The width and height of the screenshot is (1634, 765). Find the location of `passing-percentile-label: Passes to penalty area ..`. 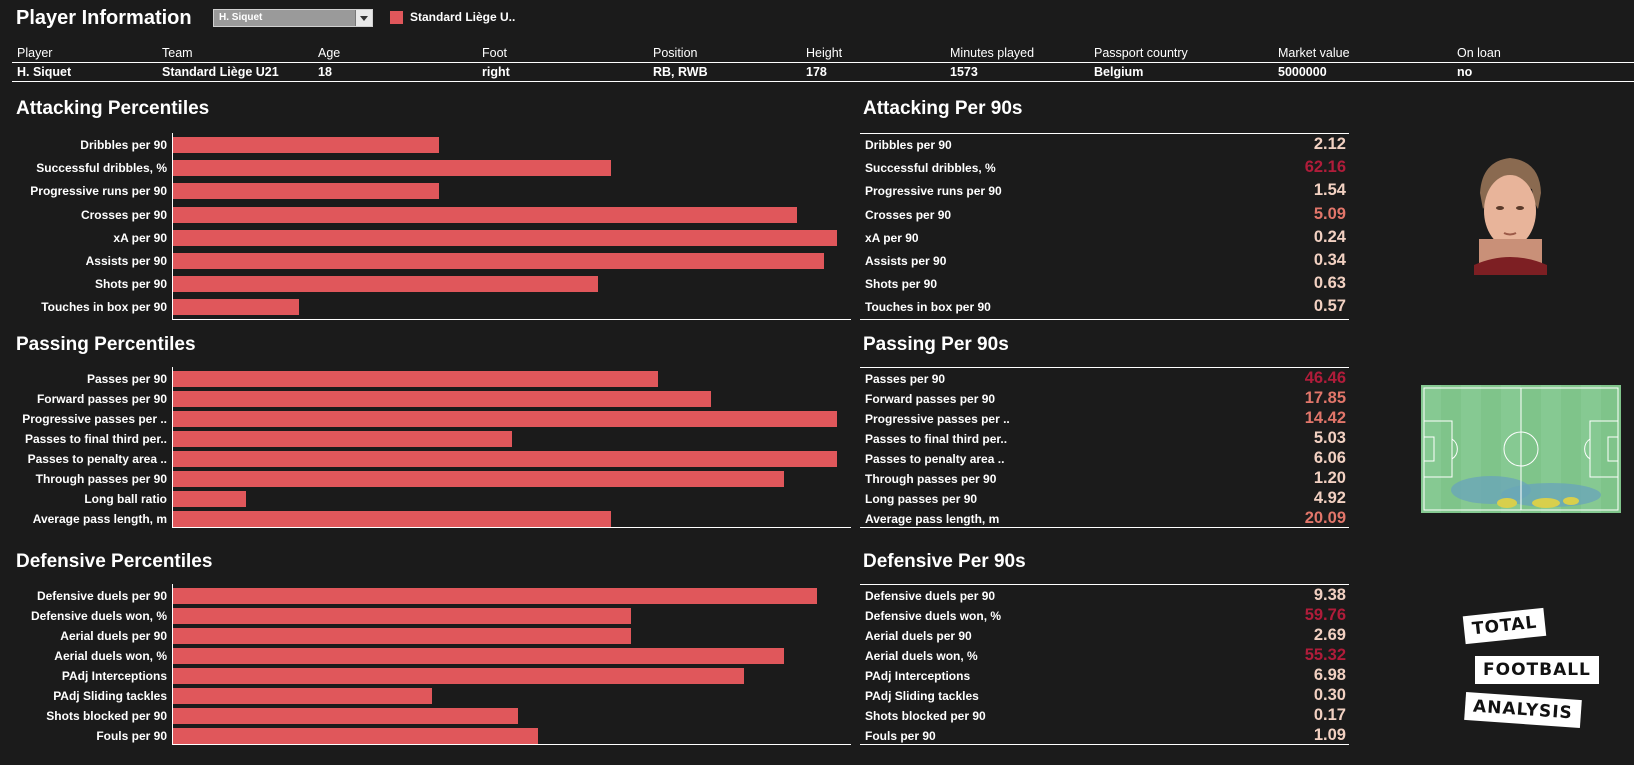

passing-percentile-label: Passes to penalty area .. is located at coordinates (97, 459).